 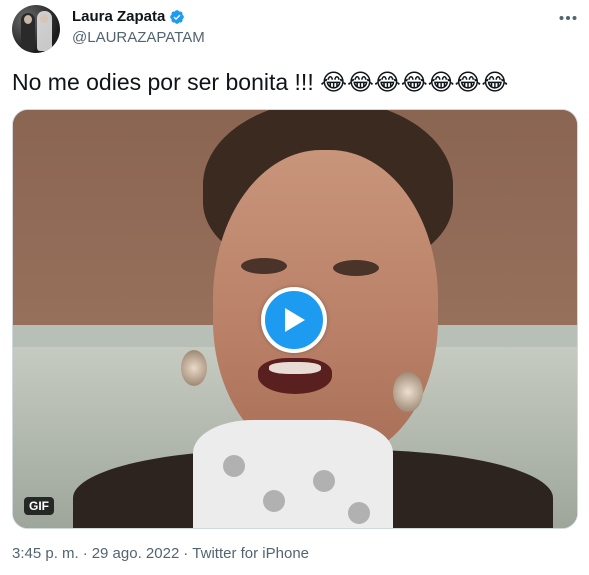 I want to click on tweet-source: Twitter for iPhone, so click(x=250, y=553).